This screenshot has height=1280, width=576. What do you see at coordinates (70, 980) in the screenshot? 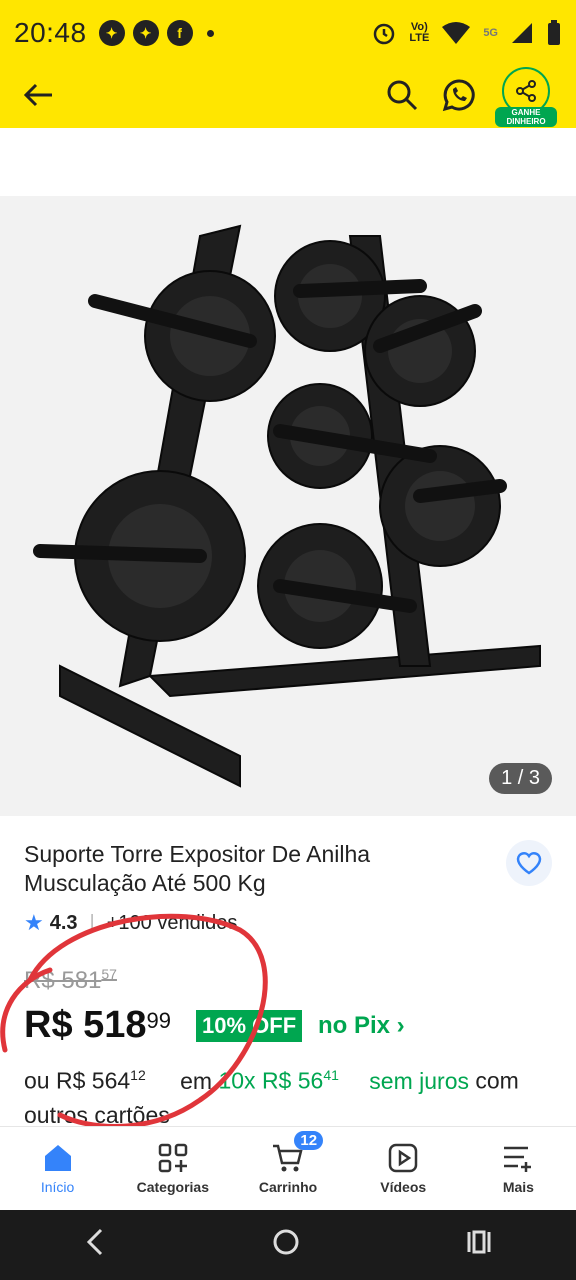
I see `old-price: R$ 58157` at bounding box center [70, 980].